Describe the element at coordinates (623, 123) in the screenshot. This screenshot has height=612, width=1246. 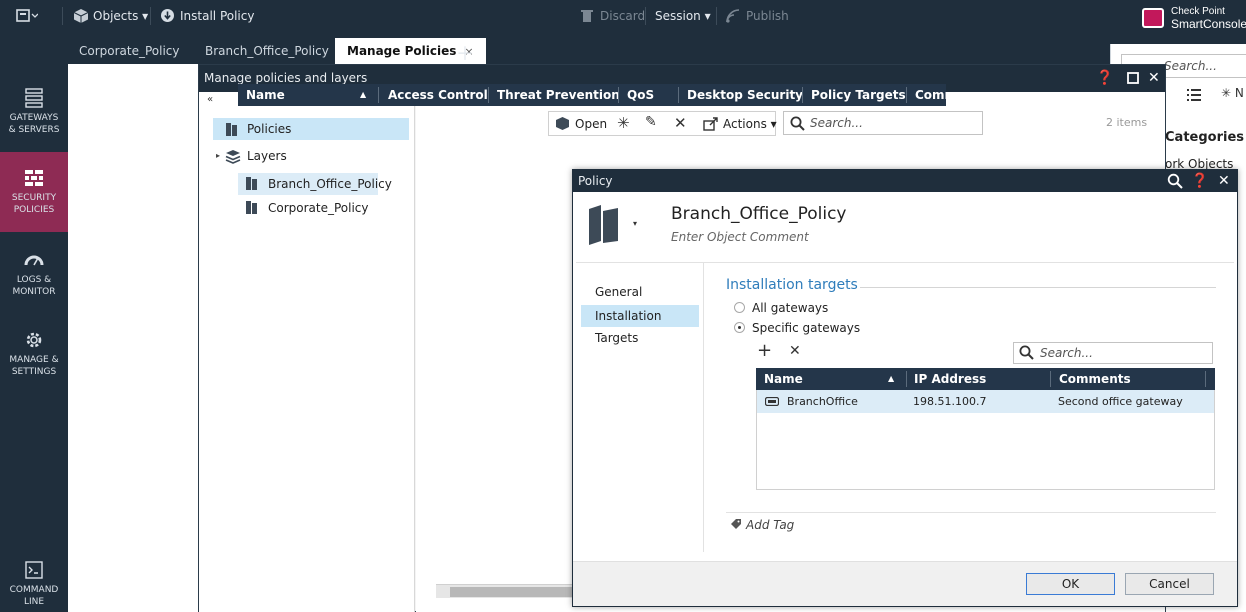
I see `new-star-icon: ✳` at that location.